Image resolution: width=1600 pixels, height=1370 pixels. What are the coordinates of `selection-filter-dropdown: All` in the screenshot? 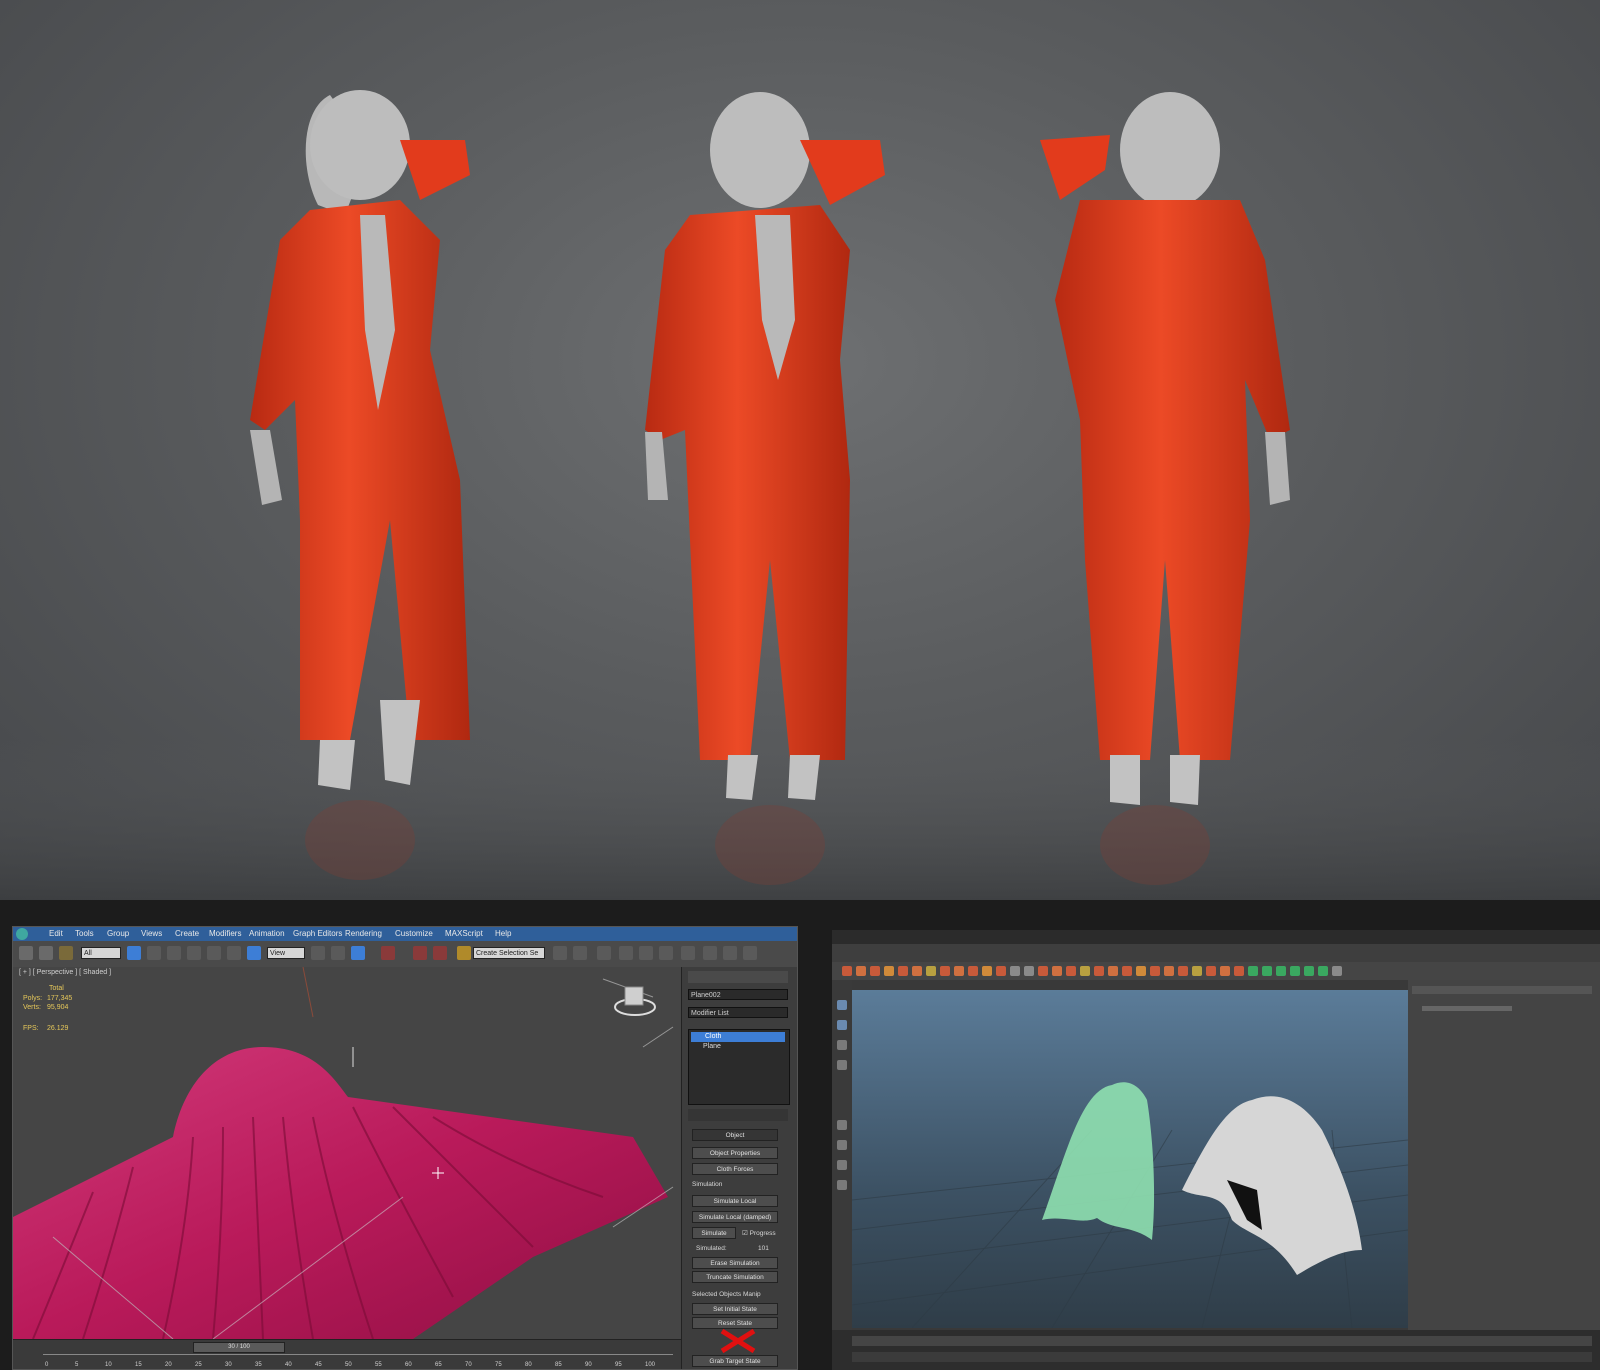 It's located at (101, 953).